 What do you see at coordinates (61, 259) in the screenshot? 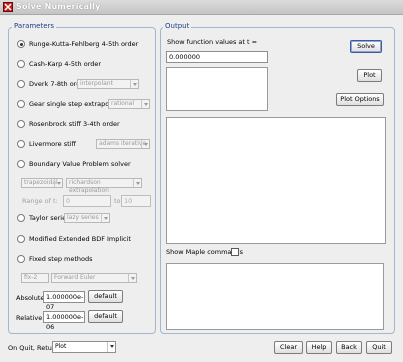
I see `method-label: Fixed step methods` at bounding box center [61, 259].